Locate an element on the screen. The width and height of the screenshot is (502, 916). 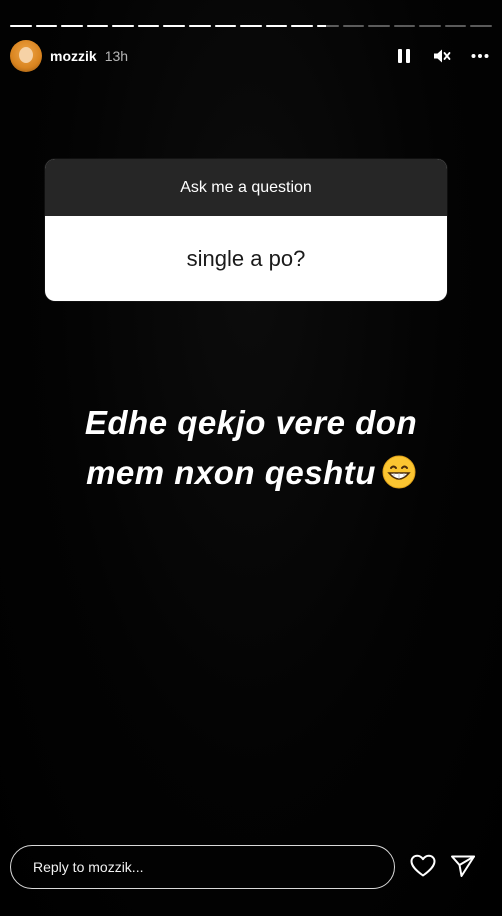
username: mozzik is located at coordinates (73, 56).